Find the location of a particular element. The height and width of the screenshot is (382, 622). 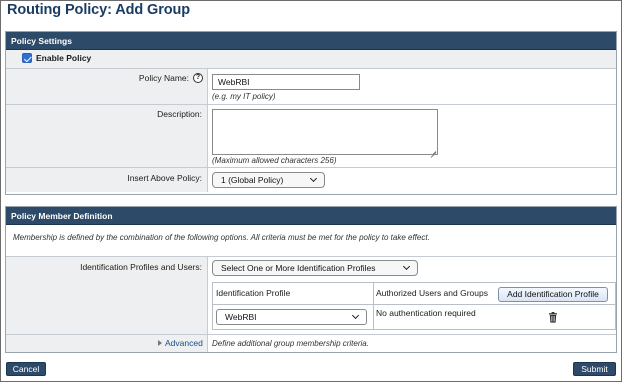

description-textarea is located at coordinates (325, 132).